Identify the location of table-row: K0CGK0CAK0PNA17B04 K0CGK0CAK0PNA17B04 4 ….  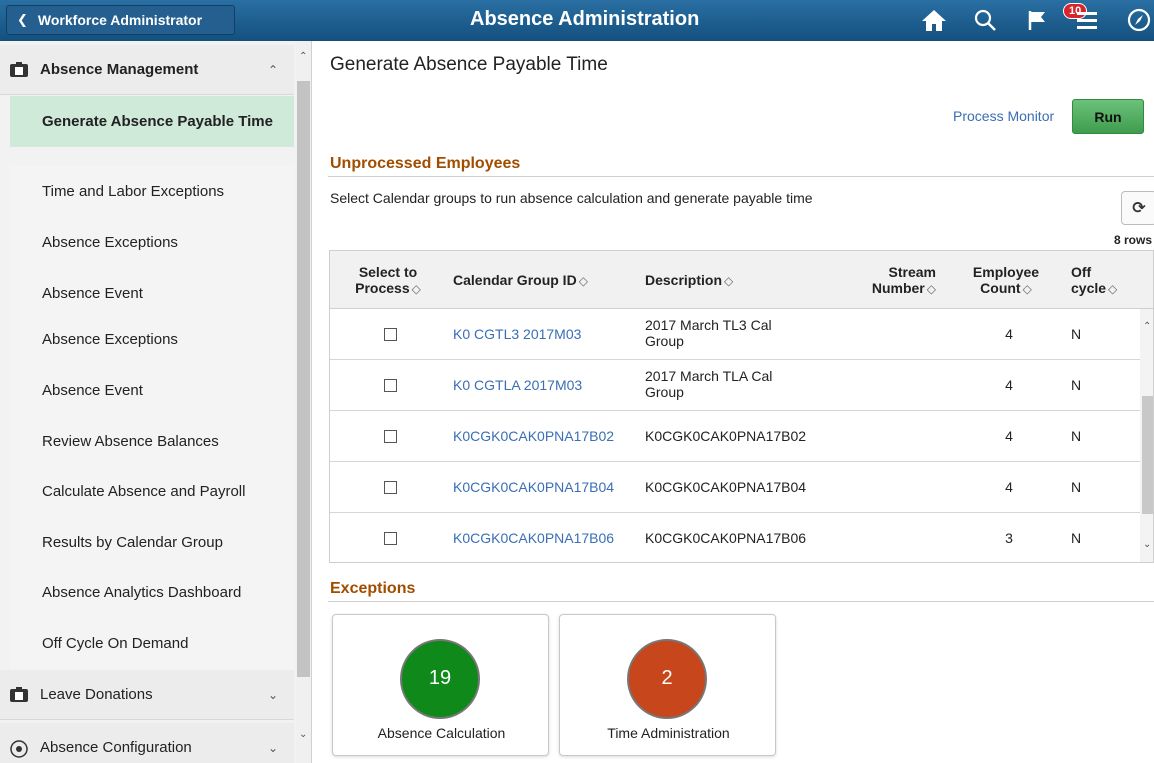
(735, 487).